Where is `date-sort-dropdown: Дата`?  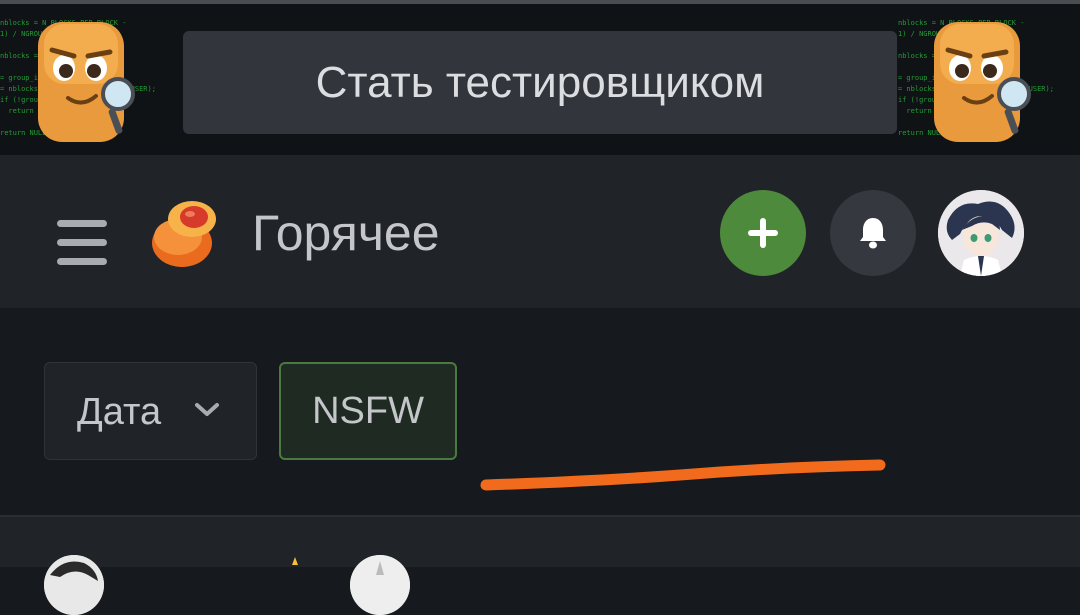
date-sort-dropdown: Дата is located at coordinates (150, 411).